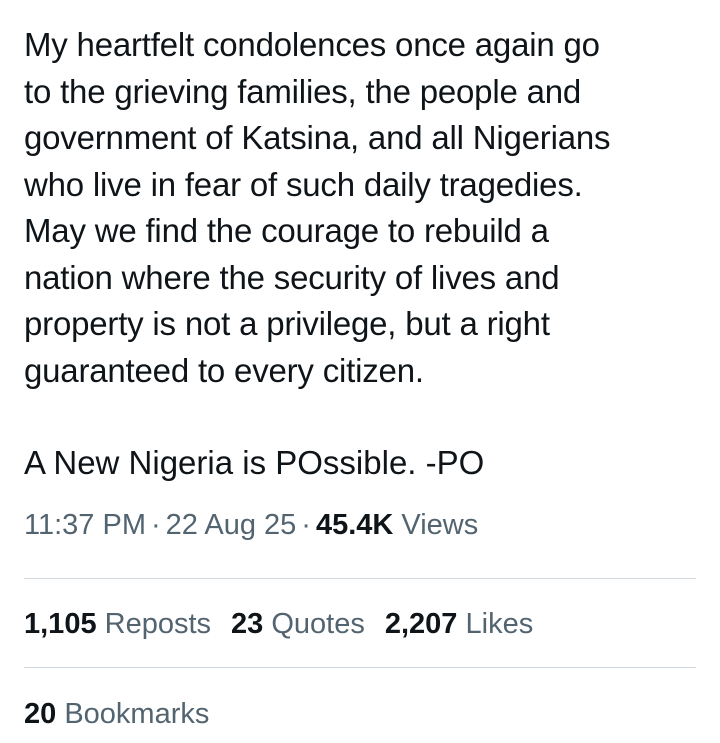  I want to click on views-label: Views, so click(440, 524).